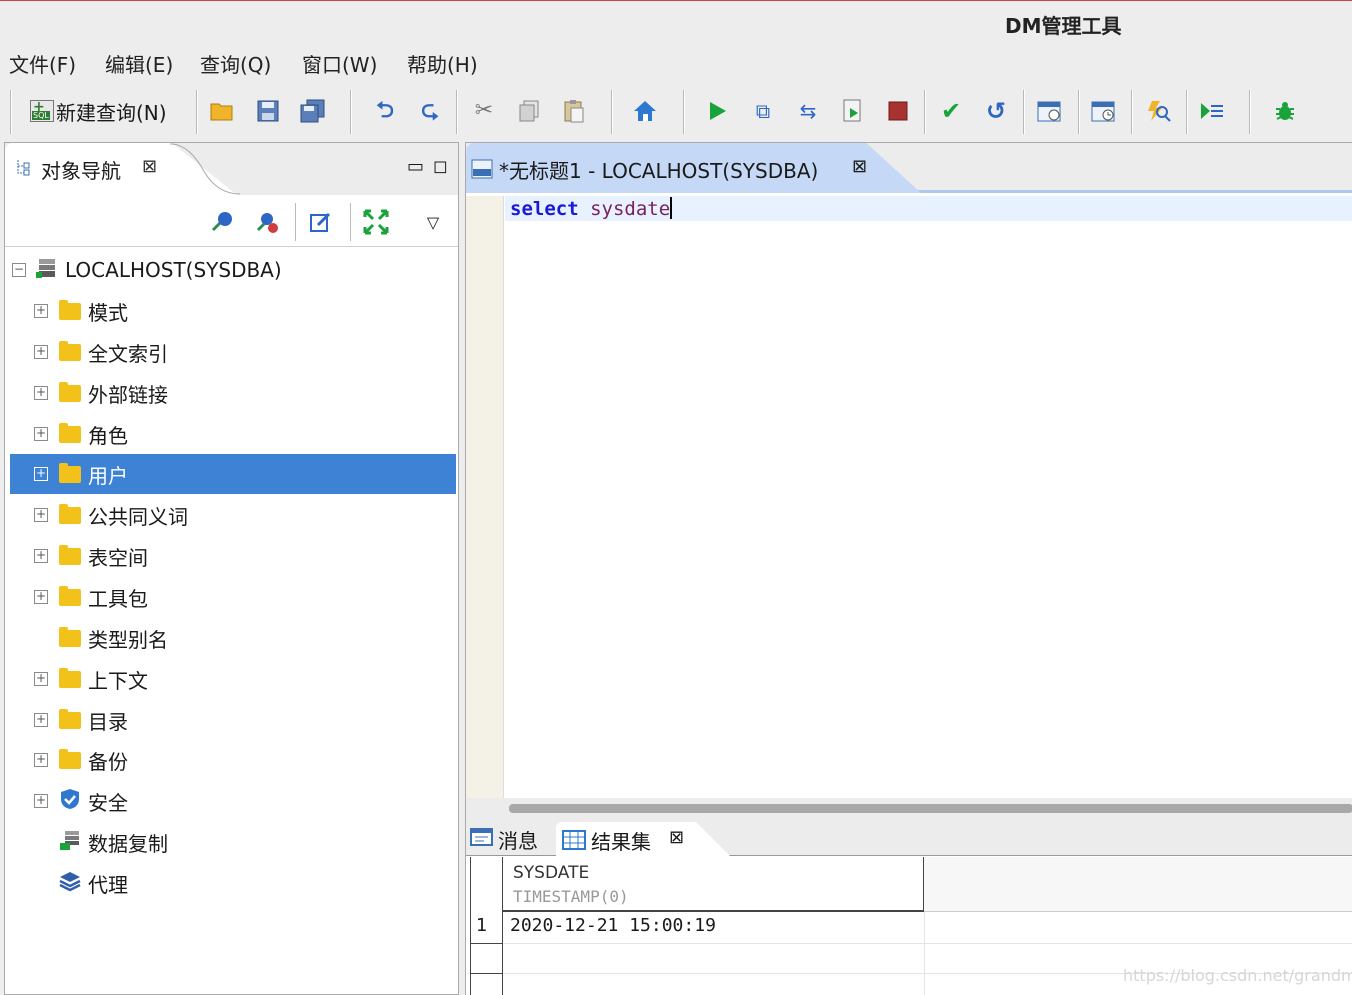 The image size is (1352, 995). Describe the element at coordinates (613, 925) in the screenshot. I see `table-cell: 2020-12-21 15:00:19` at that location.